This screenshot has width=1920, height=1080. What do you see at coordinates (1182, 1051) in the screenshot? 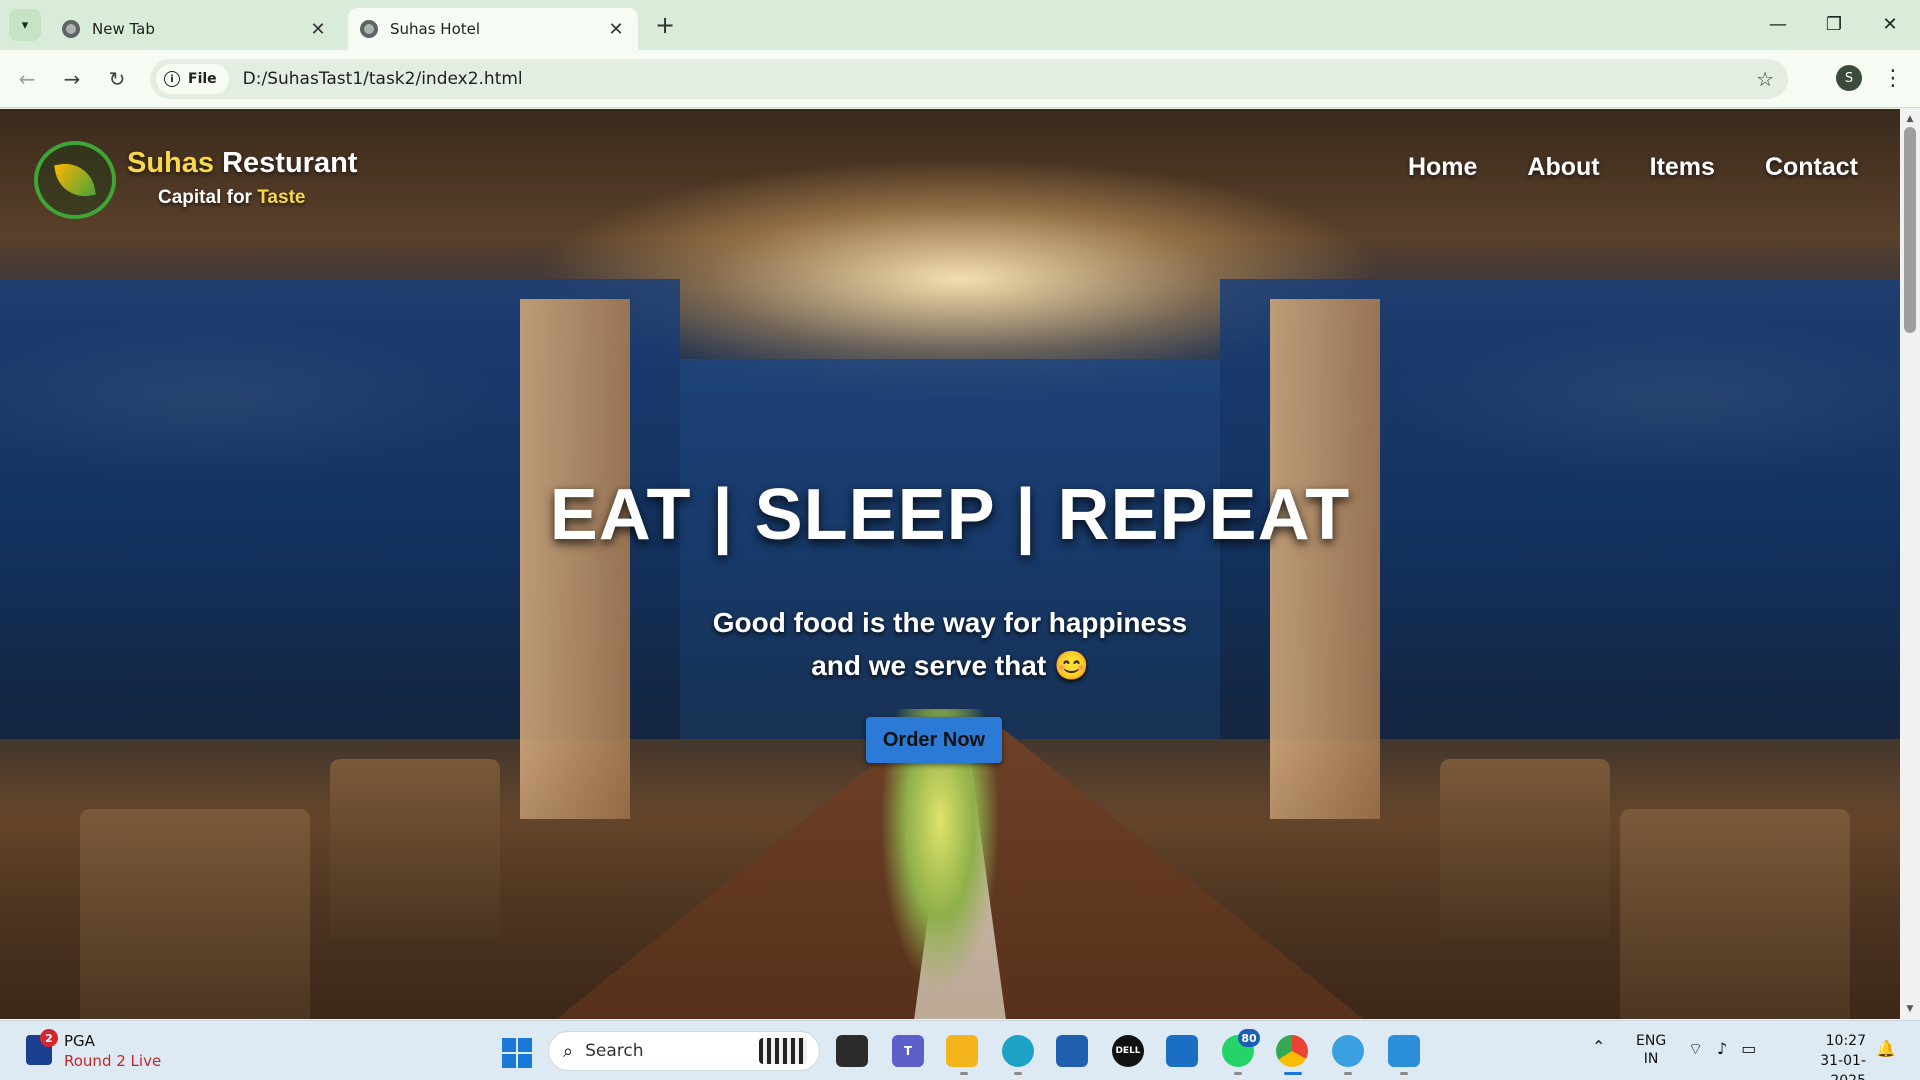
I see `remote-desktop-icon` at bounding box center [1182, 1051].